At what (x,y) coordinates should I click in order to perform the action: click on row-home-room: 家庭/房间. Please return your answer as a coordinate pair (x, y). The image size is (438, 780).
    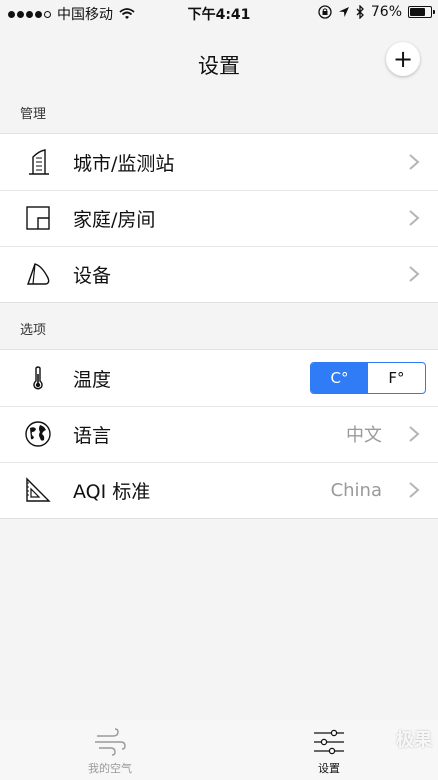
    Looking at the image, I should click on (219, 218).